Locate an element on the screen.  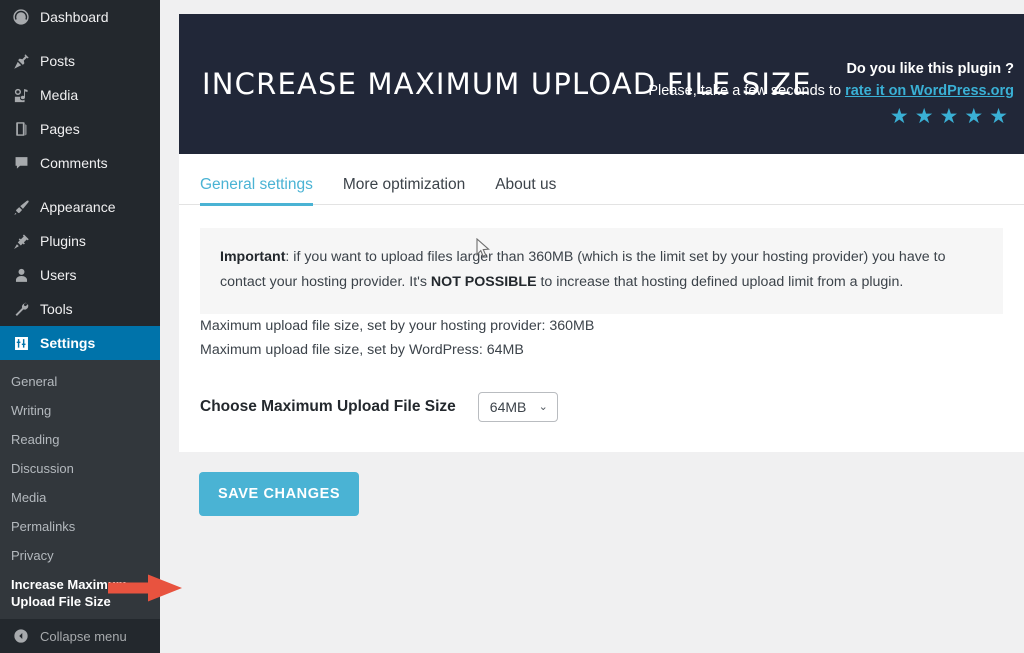
submenu-item-increase-maximum-upload-file-size: Increase Maximum Upload File Size is located at coordinates (80, 593).